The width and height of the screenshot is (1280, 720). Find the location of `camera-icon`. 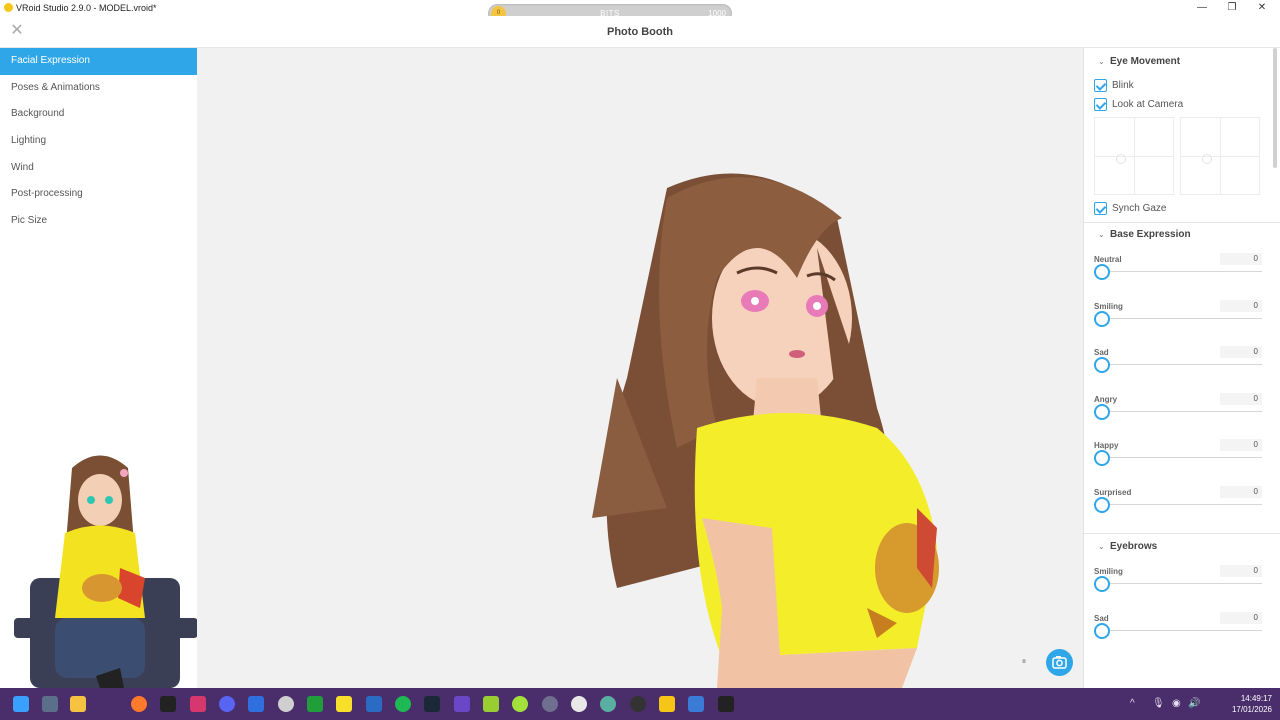

camera-icon is located at coordinates (1059, 662).